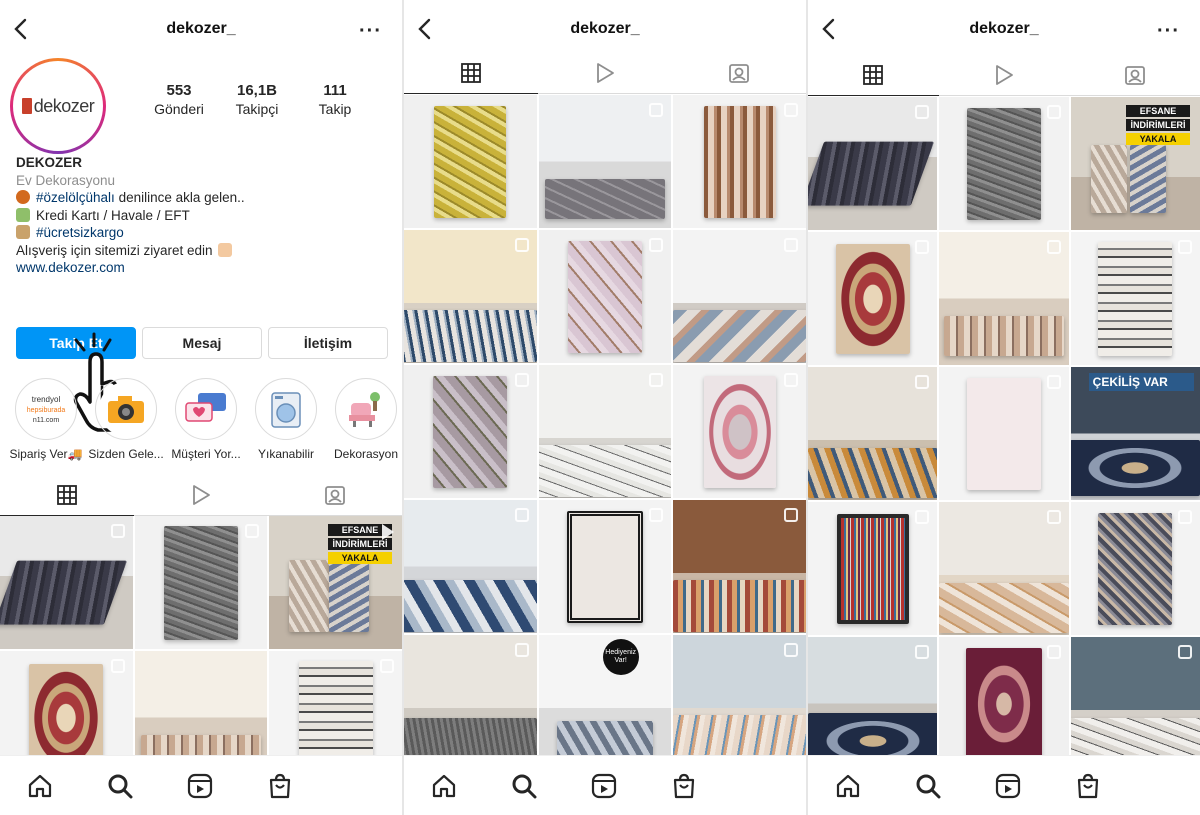  Describe the element at coordinates (66, 180) in the screenshot. I see `category-label: Ev Dekorasyonu` at that location.